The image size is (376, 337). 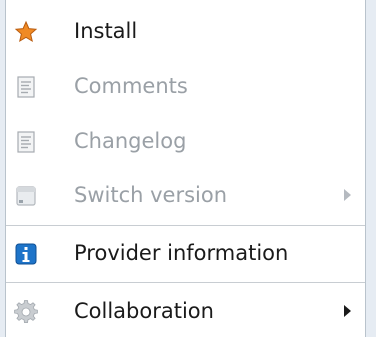 I want to click on menu-item-comments: Comments, so click(x=185, y=86).